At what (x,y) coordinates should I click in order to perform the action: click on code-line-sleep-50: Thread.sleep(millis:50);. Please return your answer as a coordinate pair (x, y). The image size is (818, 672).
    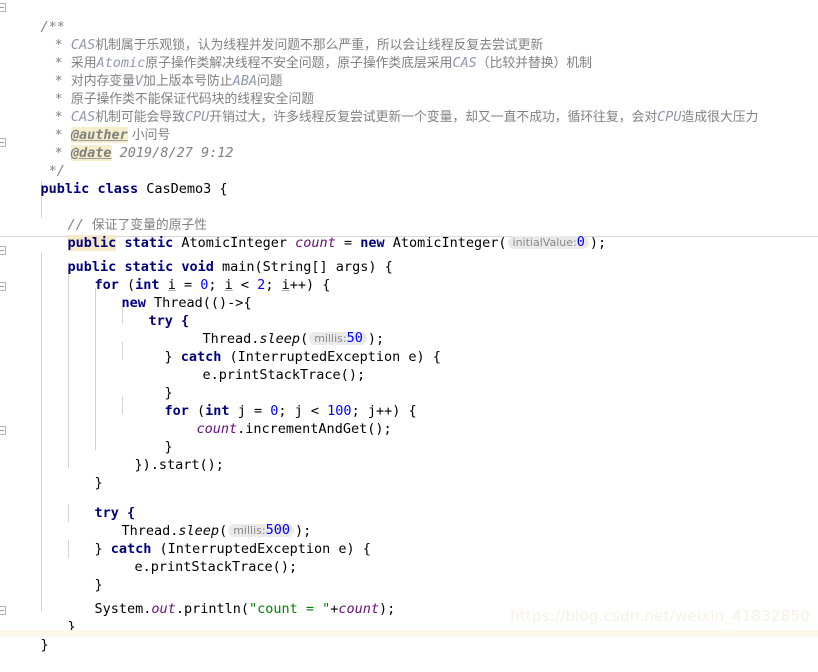
    Looking at the image, I should click on (293, 338).